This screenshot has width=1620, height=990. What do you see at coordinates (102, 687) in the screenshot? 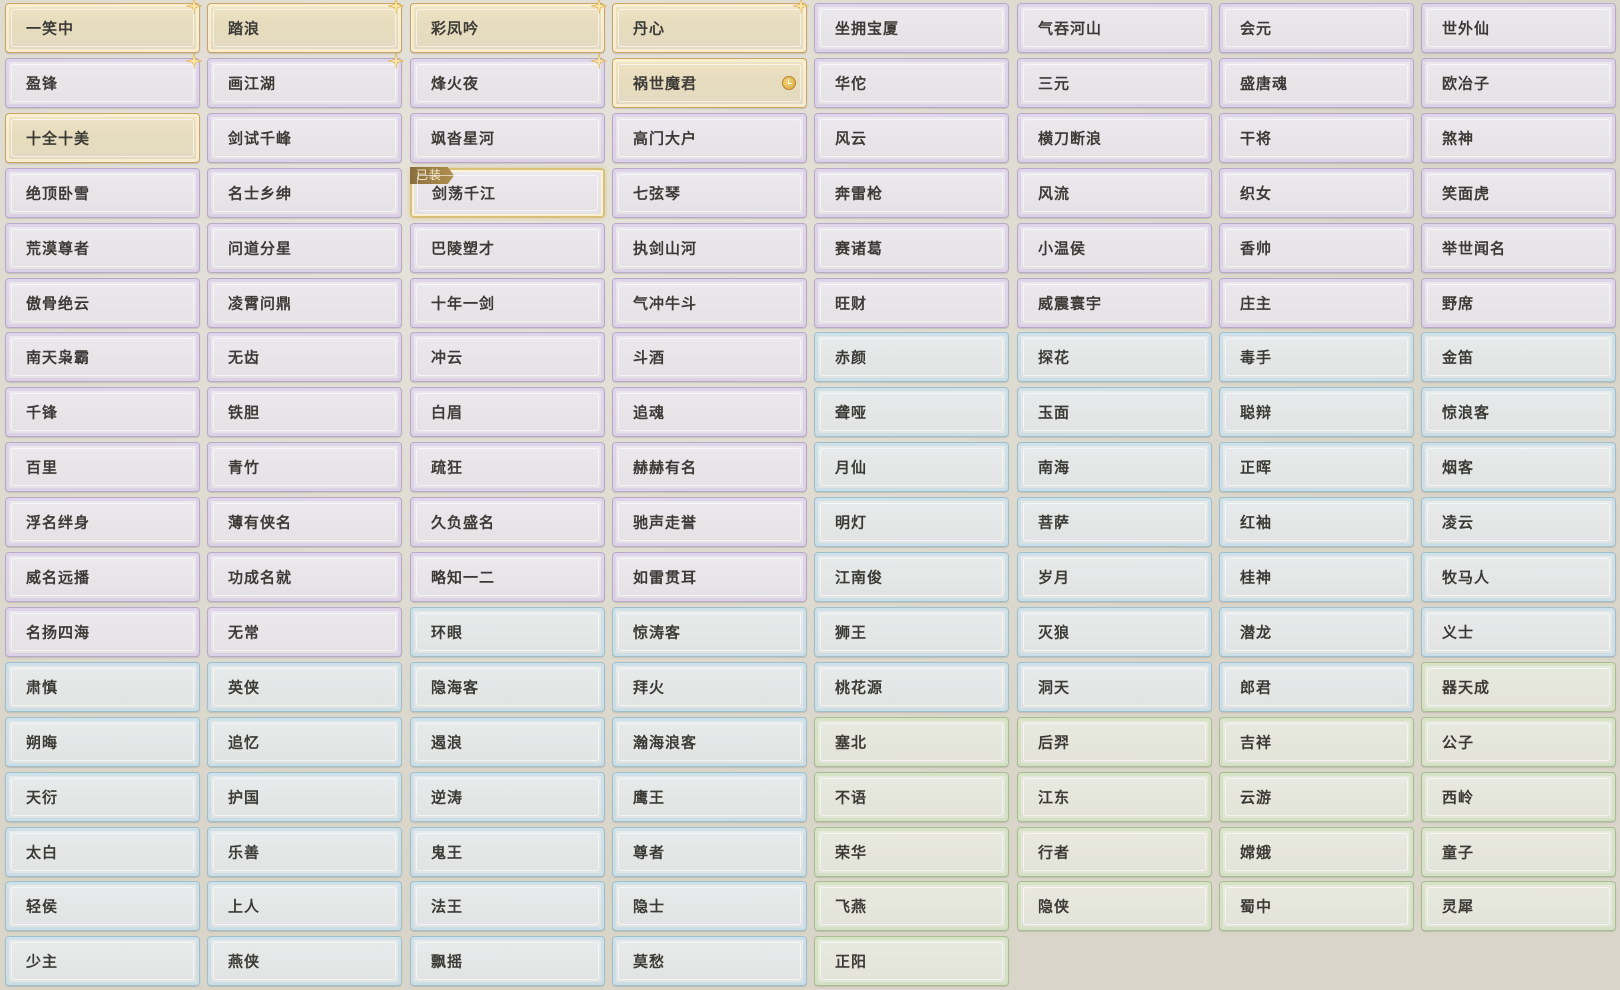
I see `title-tile: 肃慎` at bounding box center [102, 687].